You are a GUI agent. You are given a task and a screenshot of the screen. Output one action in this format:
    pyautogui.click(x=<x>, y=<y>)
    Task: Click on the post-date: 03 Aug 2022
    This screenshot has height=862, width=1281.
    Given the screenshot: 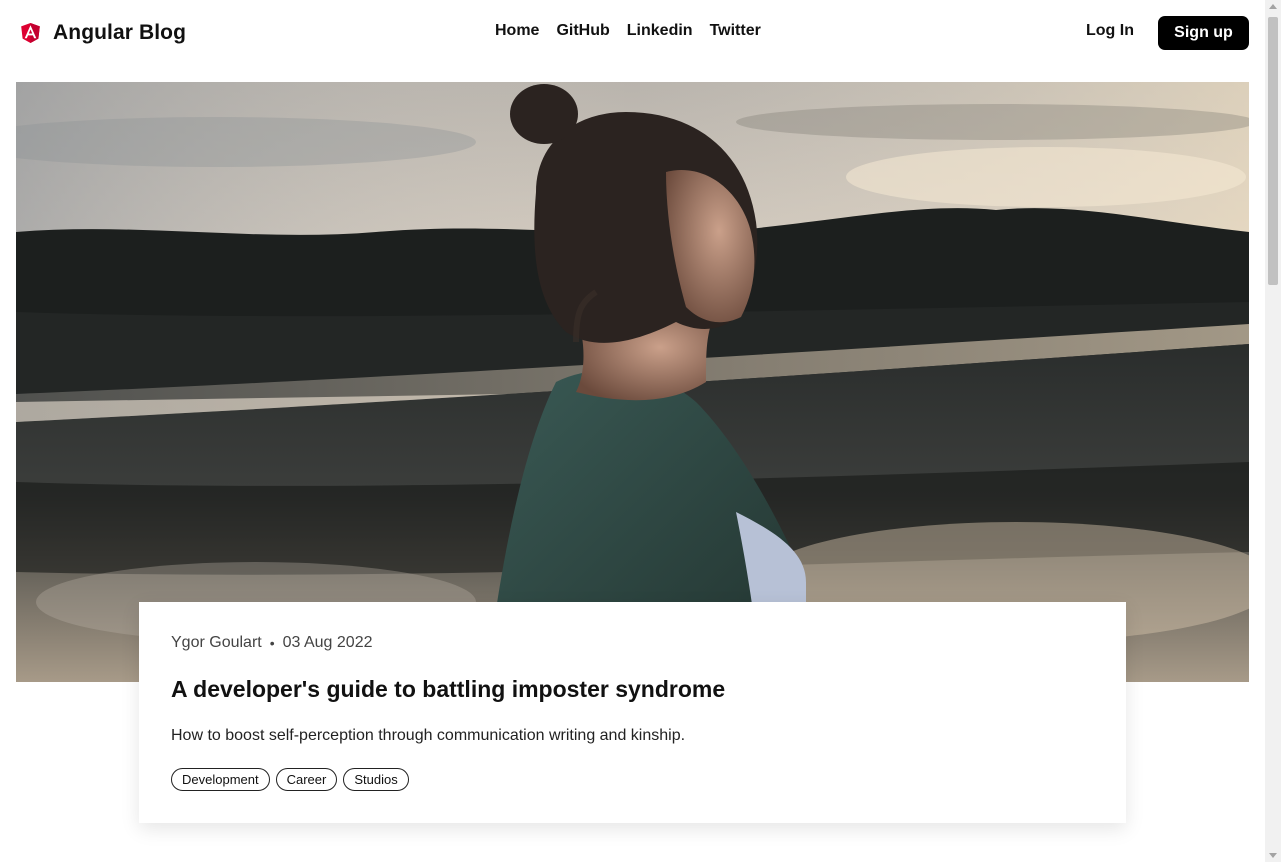 What is the action you would take?
    pyautogui.click(x=327, y=642)
    